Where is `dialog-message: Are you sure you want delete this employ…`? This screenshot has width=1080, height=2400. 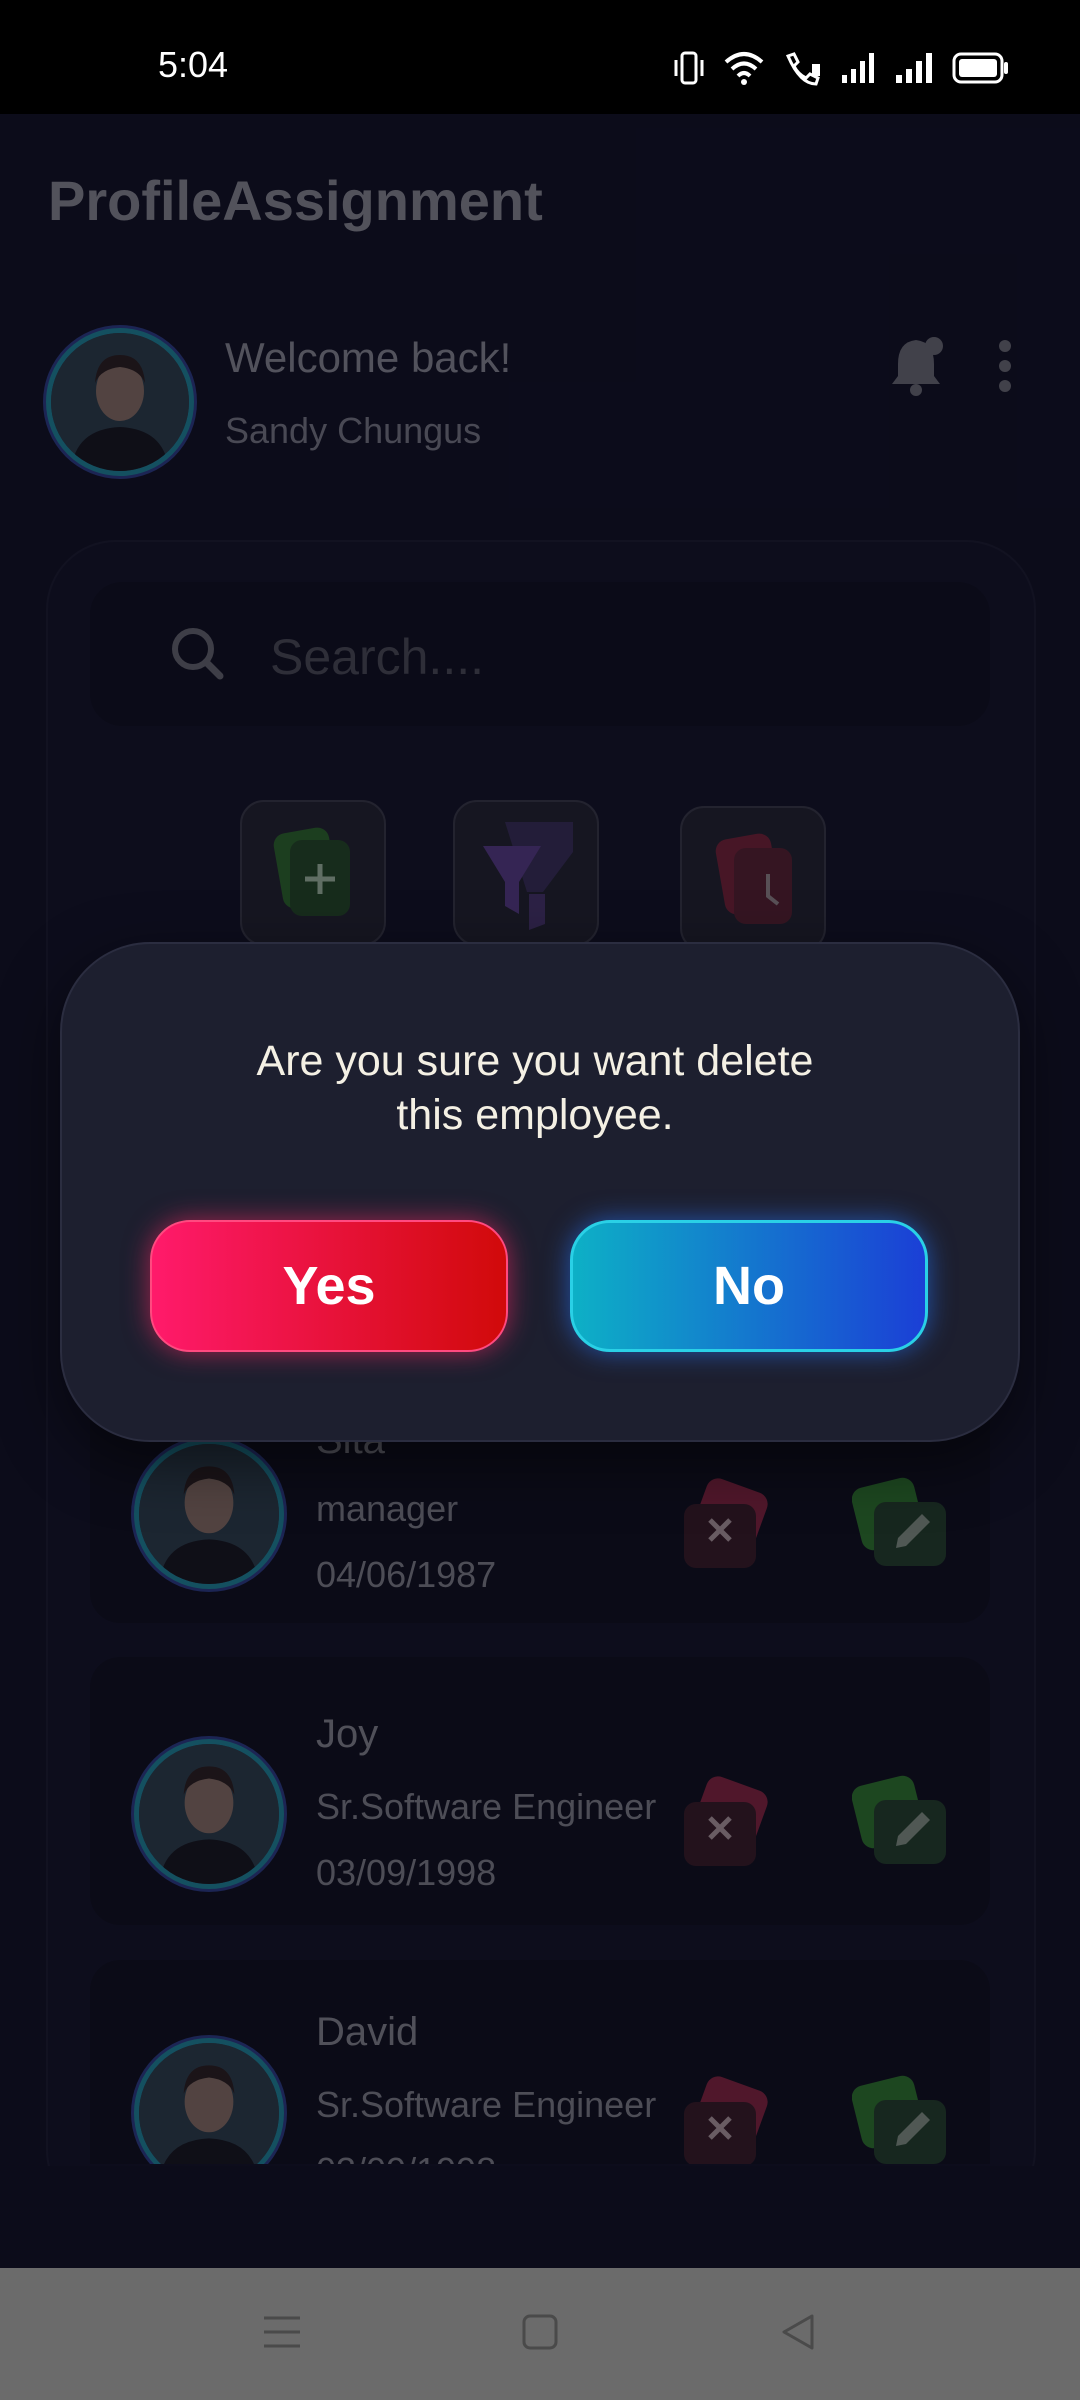
dialog-message: Are you sure you want delete this employ… is located at coordinates (535, 1088).